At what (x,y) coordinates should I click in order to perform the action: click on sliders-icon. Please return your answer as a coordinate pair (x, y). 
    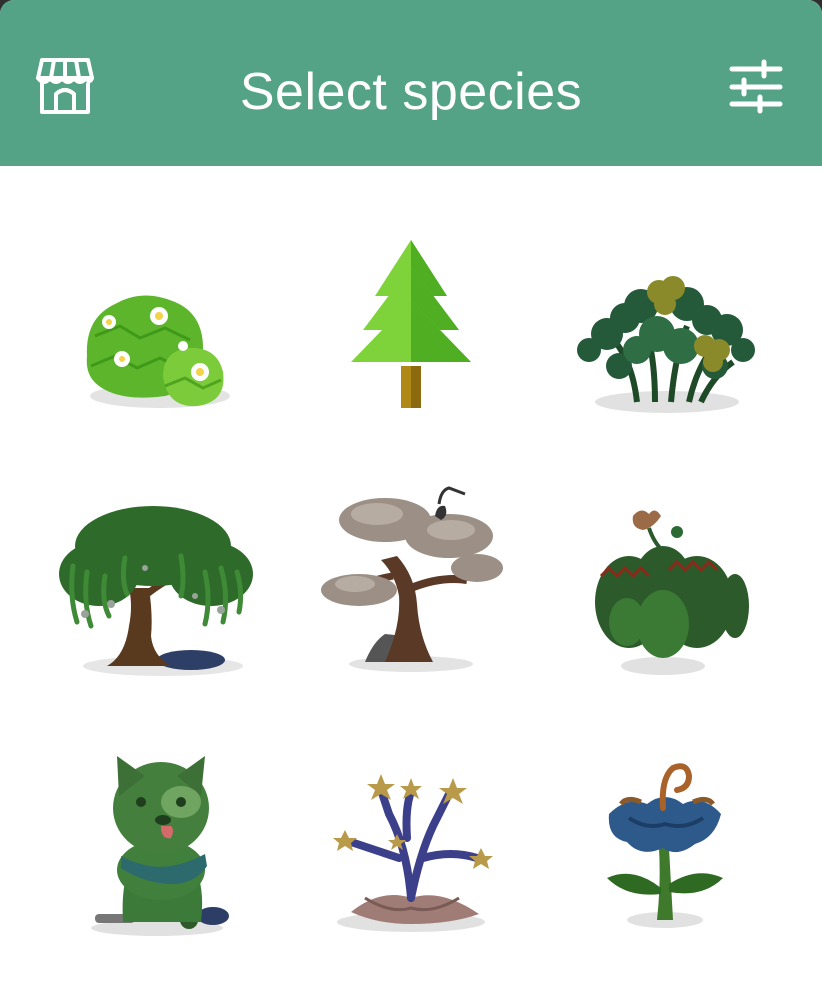
    Looking at the image, I should click on (756, 86).